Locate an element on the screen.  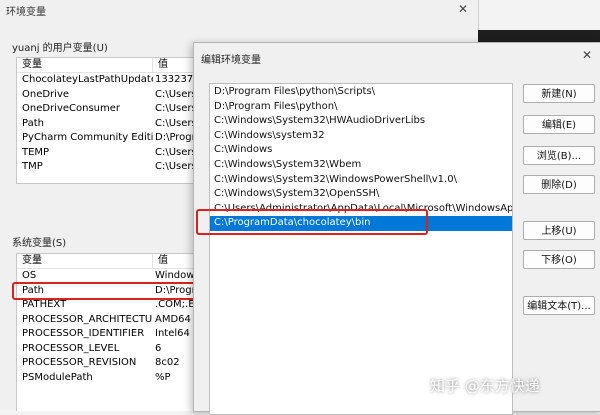
user-var-row: TMP C:\Users\ is located at coordinates (117, 167).